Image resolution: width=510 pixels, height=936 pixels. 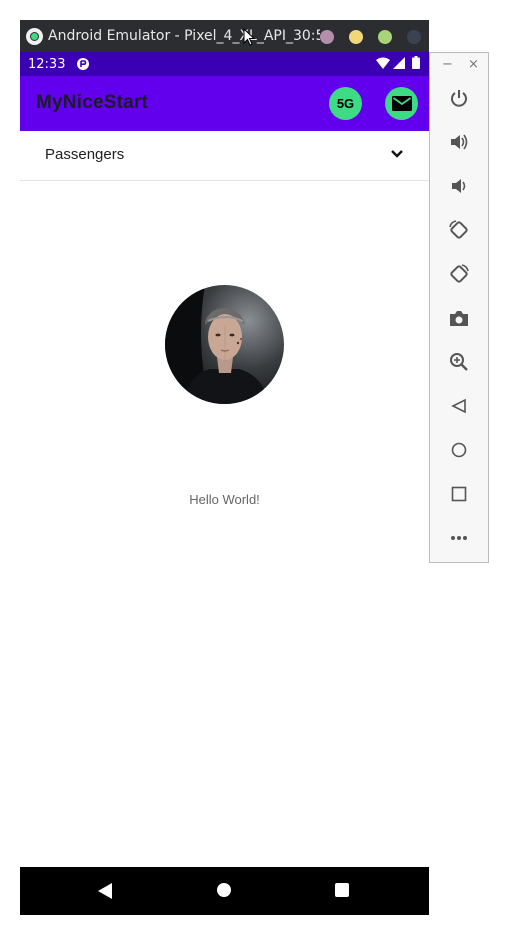 What do you see at coordinates (83, 64) in the screenshot?
I see `notification-app-icon` at bounding box center [83, 64].